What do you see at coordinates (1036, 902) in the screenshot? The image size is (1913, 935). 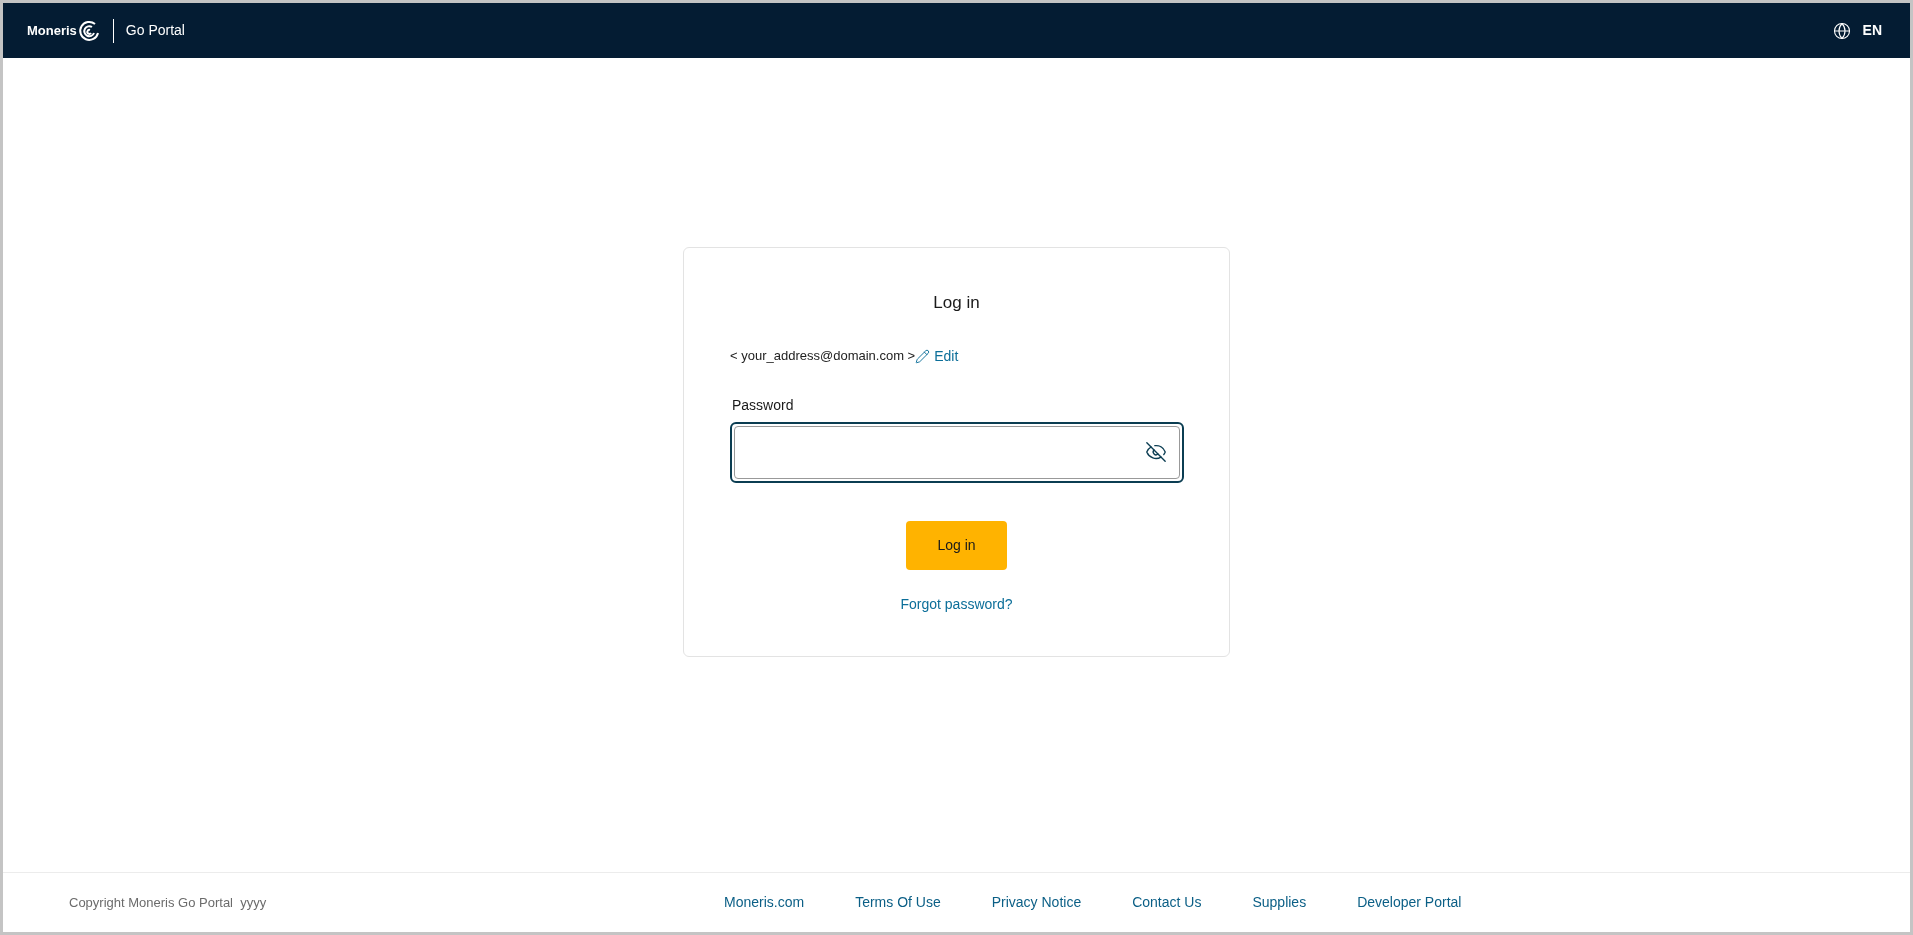 I see `footer-link: Privacy Notice` at bounding box center [1036, 902].